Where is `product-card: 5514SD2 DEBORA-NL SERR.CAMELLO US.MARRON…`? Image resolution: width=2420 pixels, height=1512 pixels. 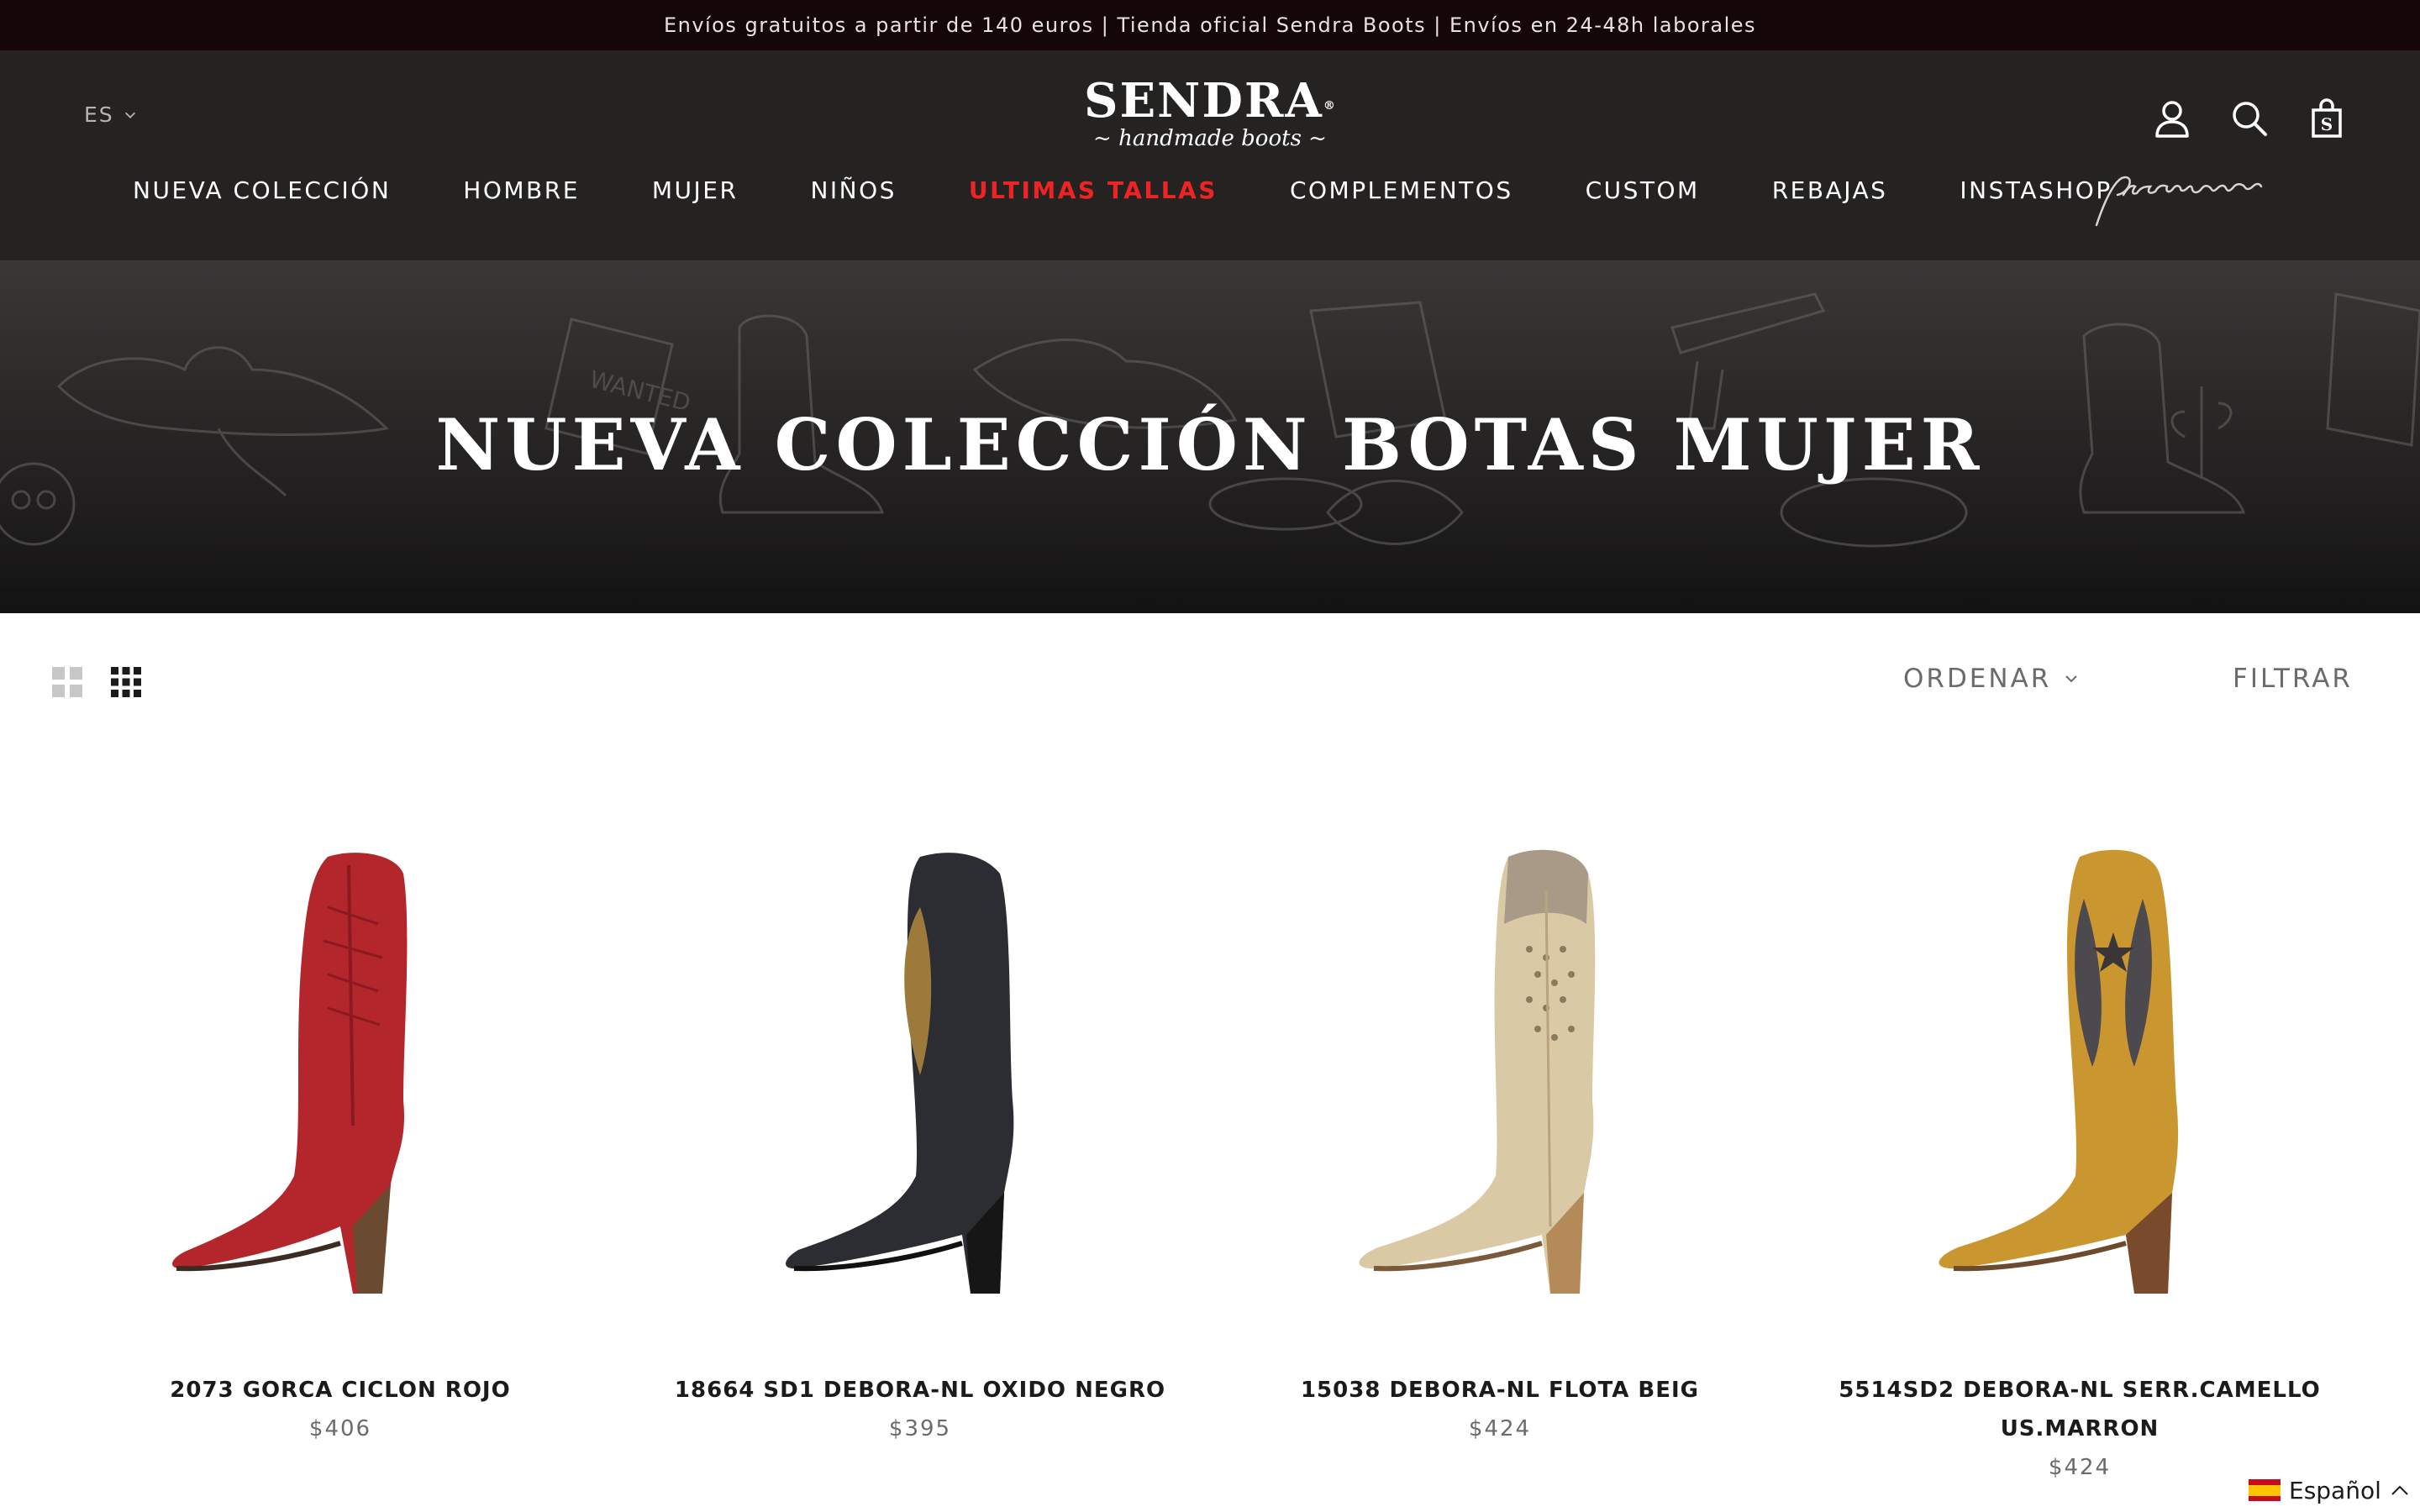
product-card: 5514SD2 DEBORA-NL SERR.CAMELLO US.MARRON… is located at coordinates (2080, 1151).